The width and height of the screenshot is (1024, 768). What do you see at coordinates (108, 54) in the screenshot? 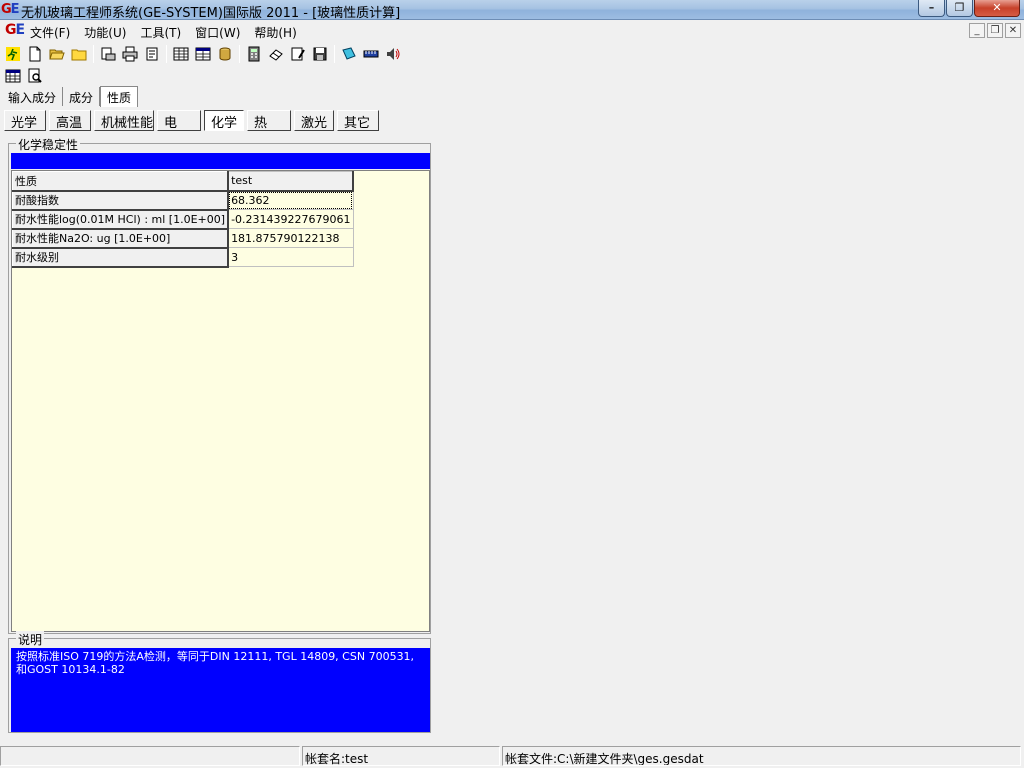
I see `print-preview-icon` at bounding box center [108, 54].